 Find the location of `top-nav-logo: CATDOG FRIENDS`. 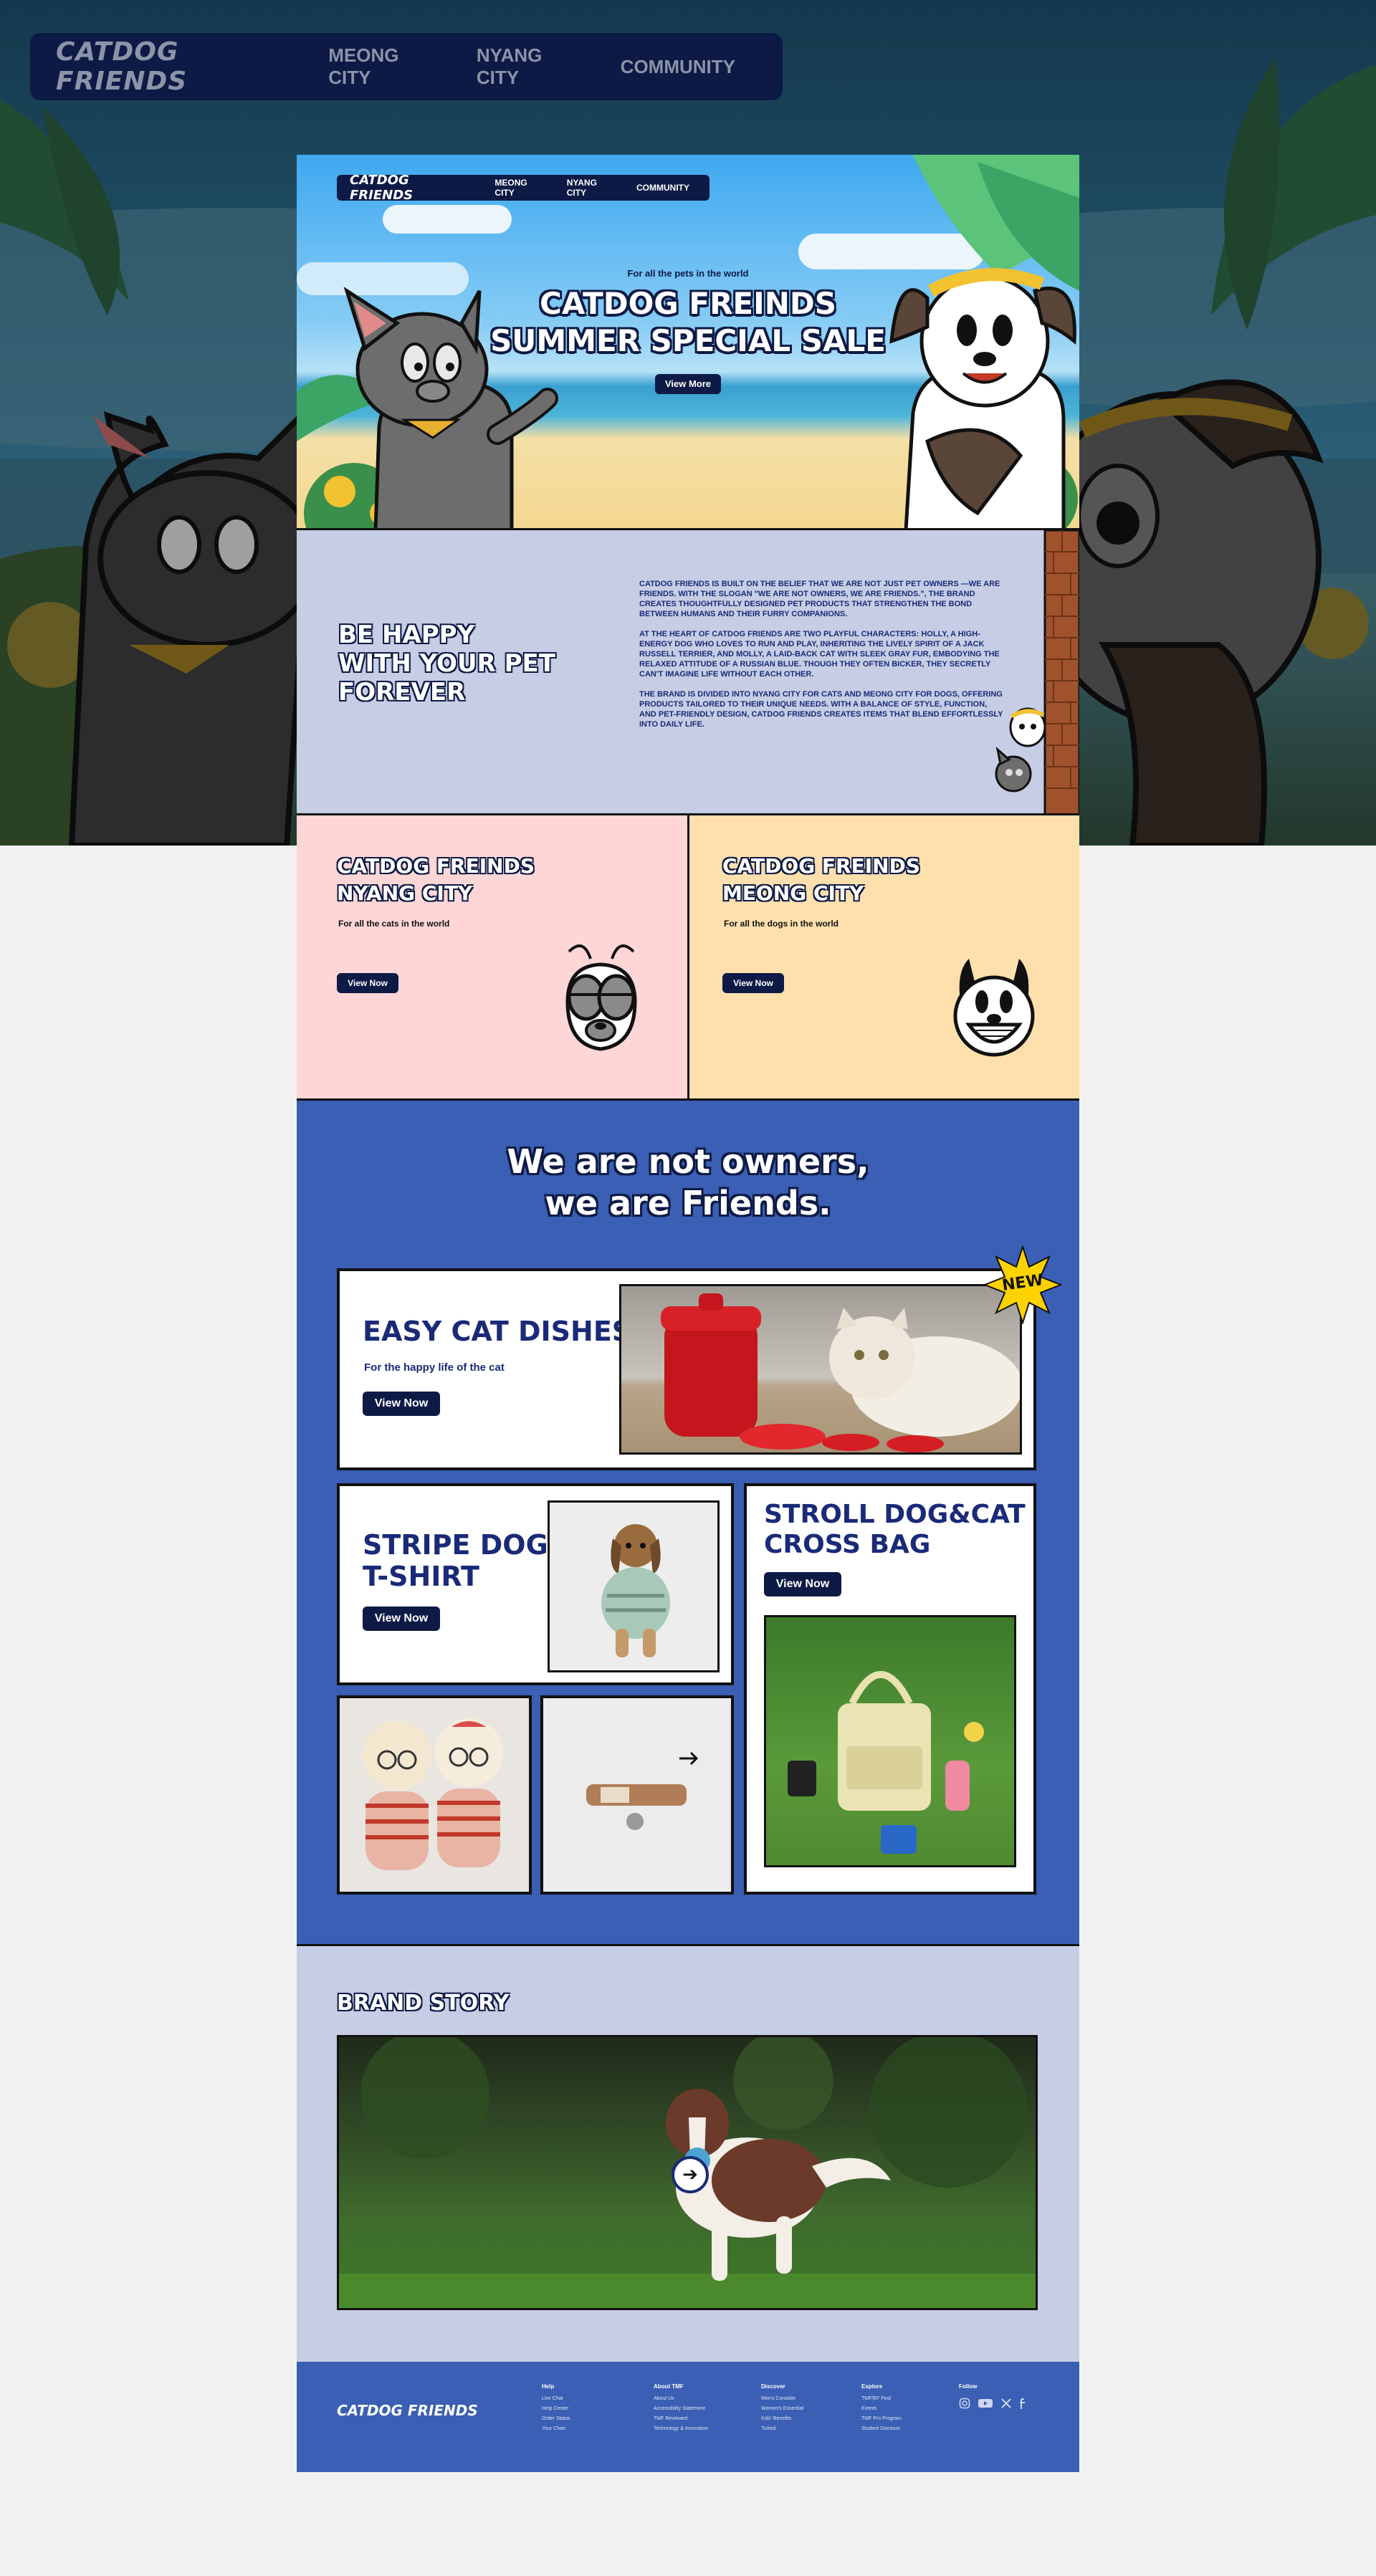

top-nav-logo: CATDOG FRIENDS is located at coordinates (168, 66).